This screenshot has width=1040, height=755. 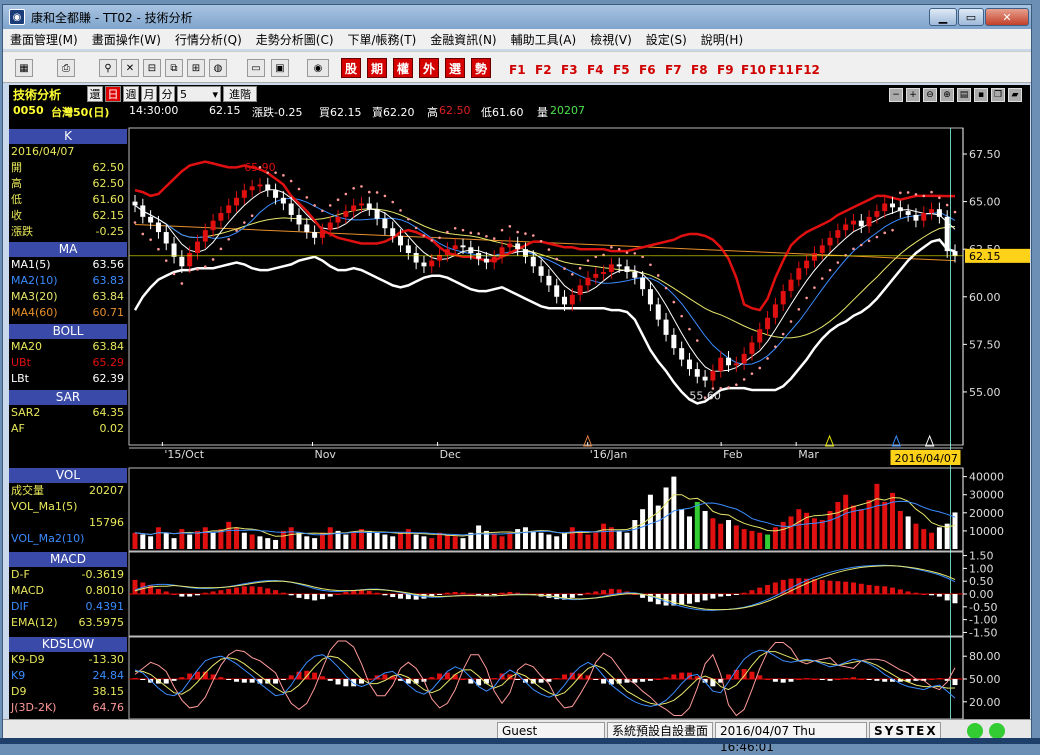 What do you see at coordinates (240, 94) in the screenshot?
I see `advanced-button: 進階` at bounding box center [240, 94].